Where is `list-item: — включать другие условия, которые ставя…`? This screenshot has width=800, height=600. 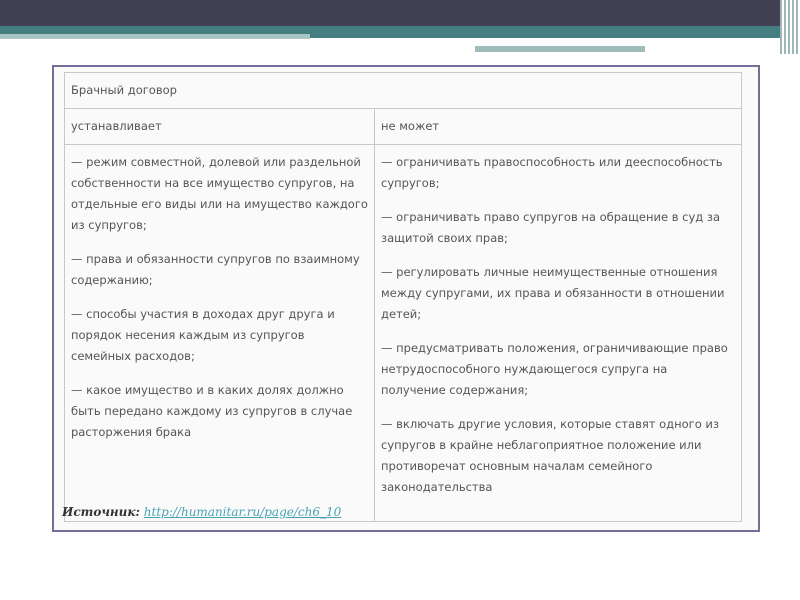 list-item: — включать другие условия, которые ставя… is located at coordinates (550, 455).